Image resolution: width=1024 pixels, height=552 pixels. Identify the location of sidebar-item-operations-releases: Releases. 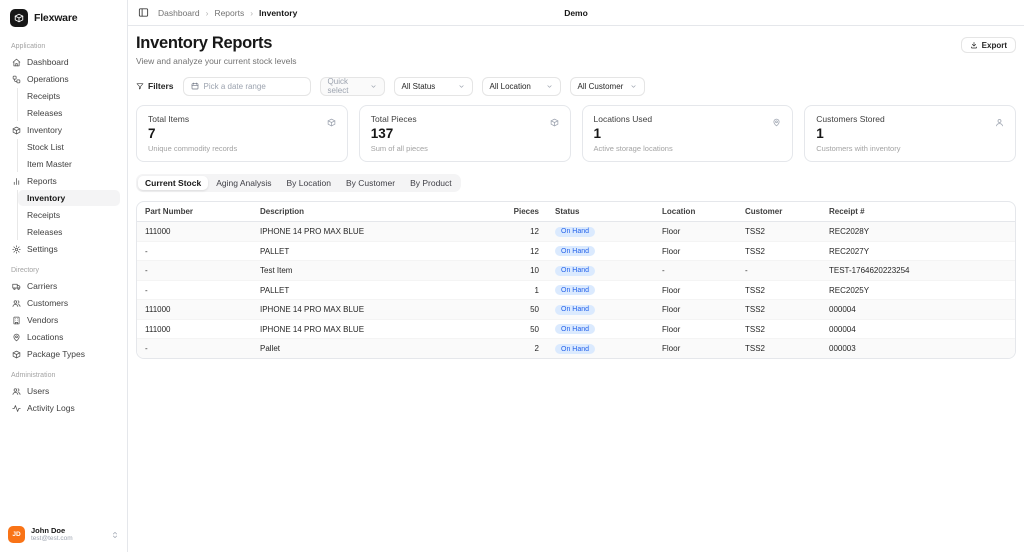
(69, 113).